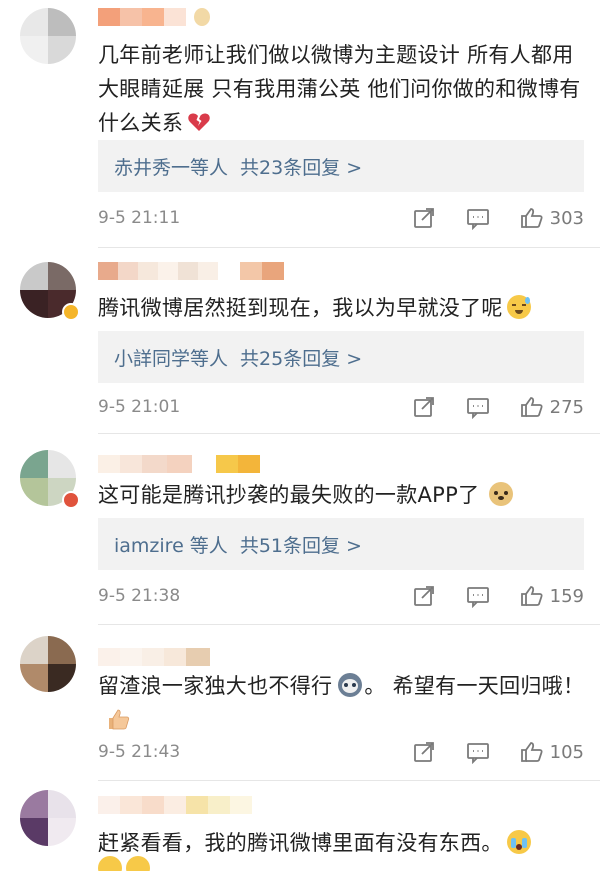 The width and height of the screenshot is (600, 871). I want to click on like-count: 159, so click(566, 596).